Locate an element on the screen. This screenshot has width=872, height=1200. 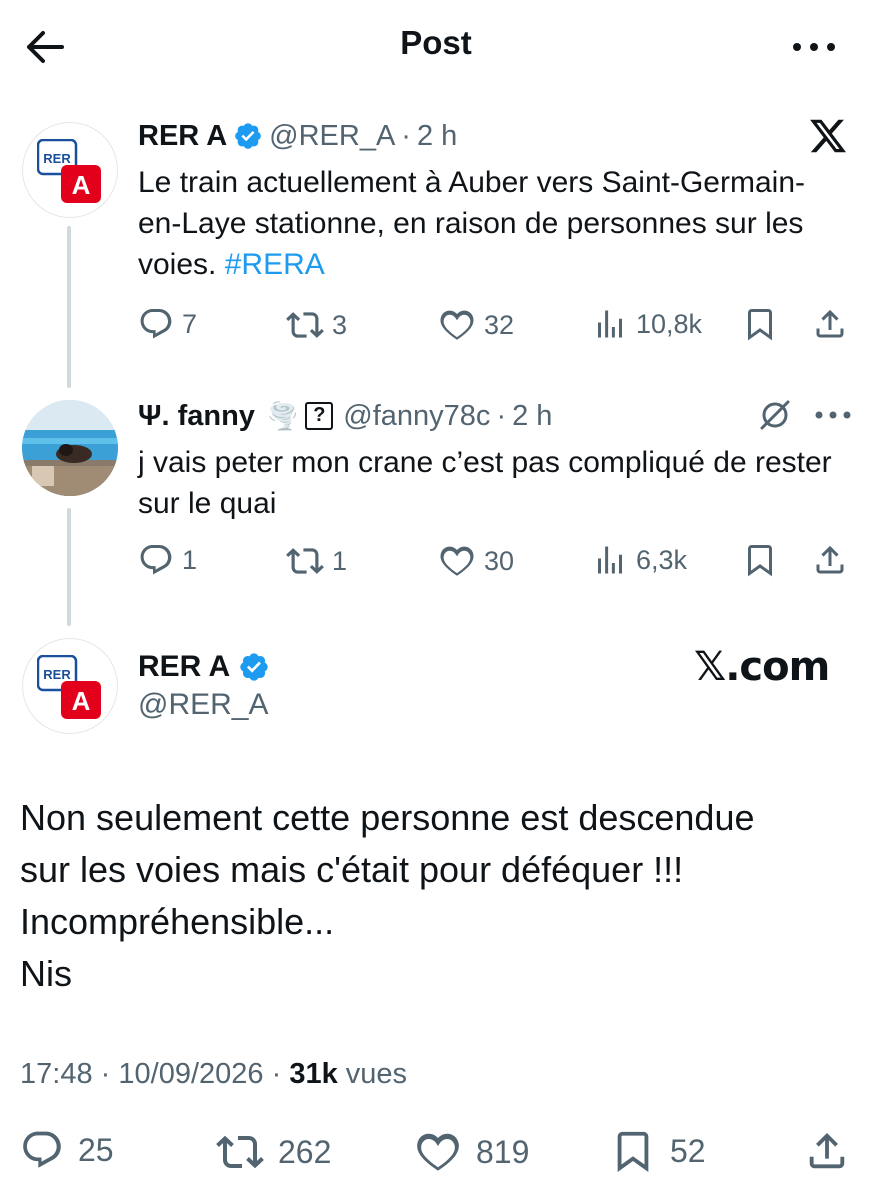
post-time: 17:48 is located at coordinates (56, 1074).